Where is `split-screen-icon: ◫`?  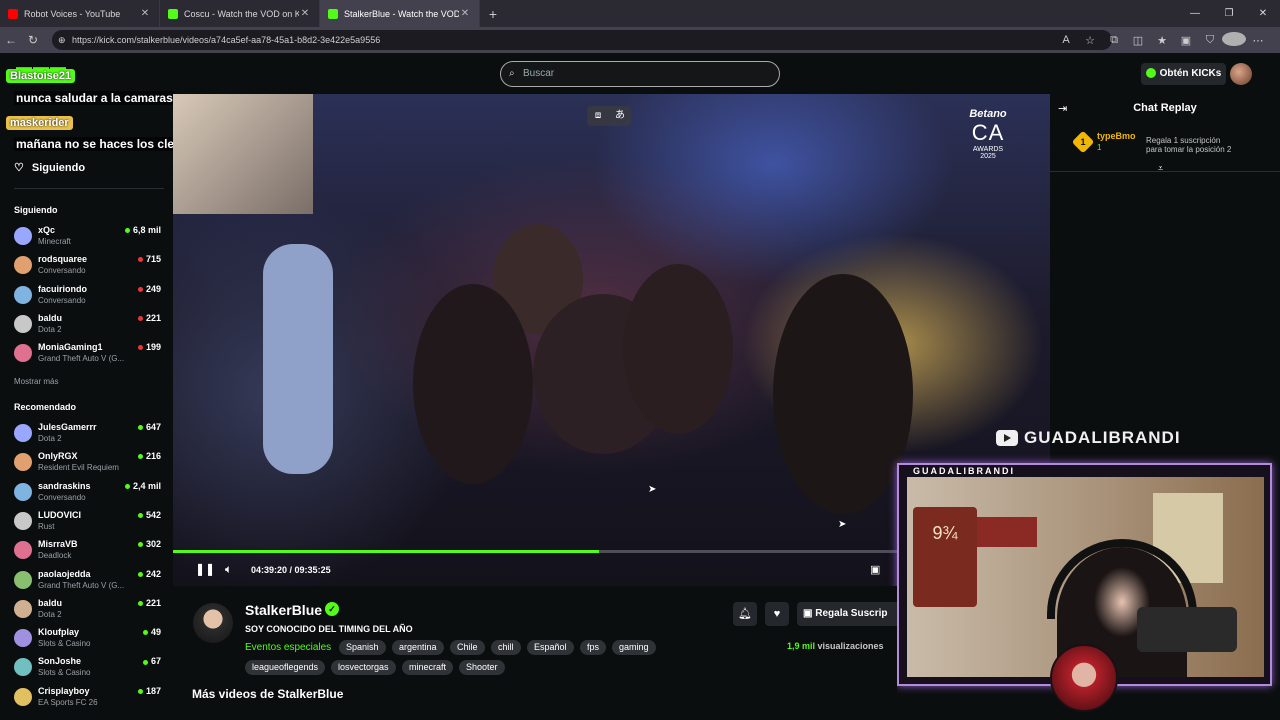
split-screen-icon: ◫ is located at coordinates (1138, 40).